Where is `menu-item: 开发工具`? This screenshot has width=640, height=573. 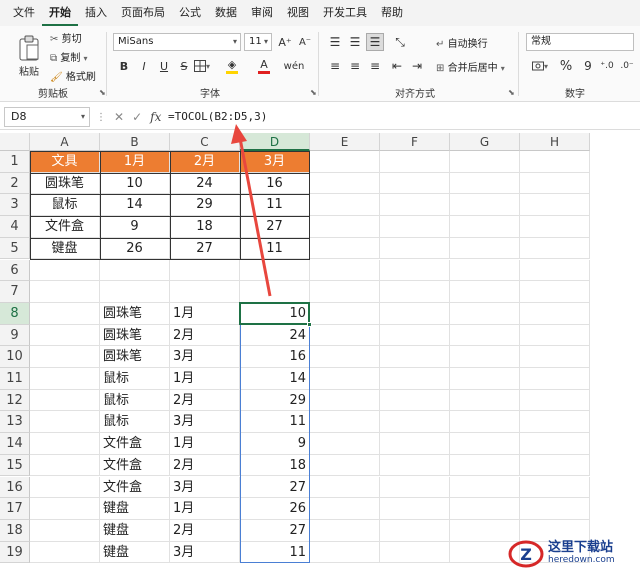 menu-item: 开发工具 is located at coordinates (345, 13).